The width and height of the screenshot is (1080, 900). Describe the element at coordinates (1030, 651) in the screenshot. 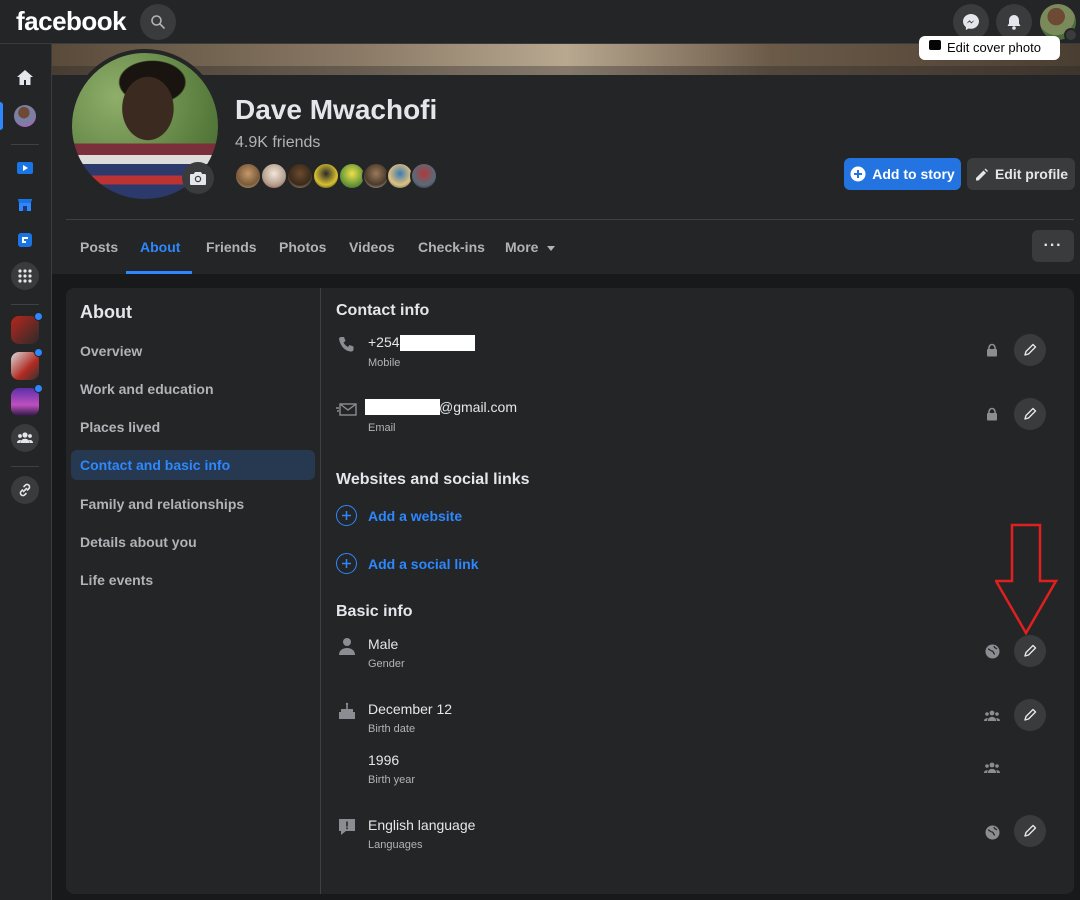

I see `edit-gender-button` at that location.